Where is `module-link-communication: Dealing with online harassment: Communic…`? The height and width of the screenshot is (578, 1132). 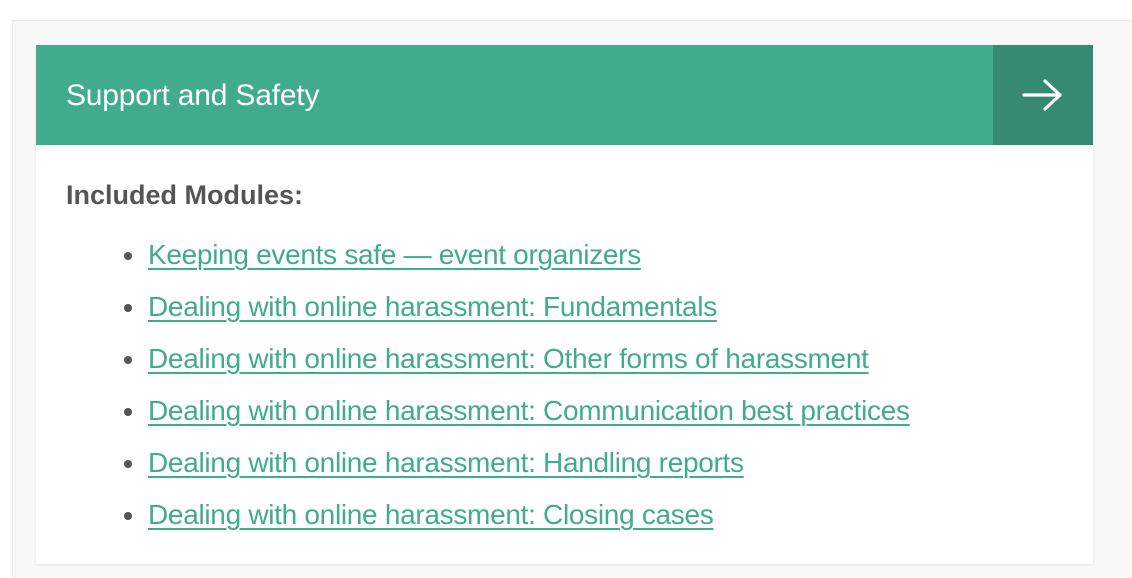 module-link-communication: Dealing with online harassment: Communic… is located at coordinates (529, 410).